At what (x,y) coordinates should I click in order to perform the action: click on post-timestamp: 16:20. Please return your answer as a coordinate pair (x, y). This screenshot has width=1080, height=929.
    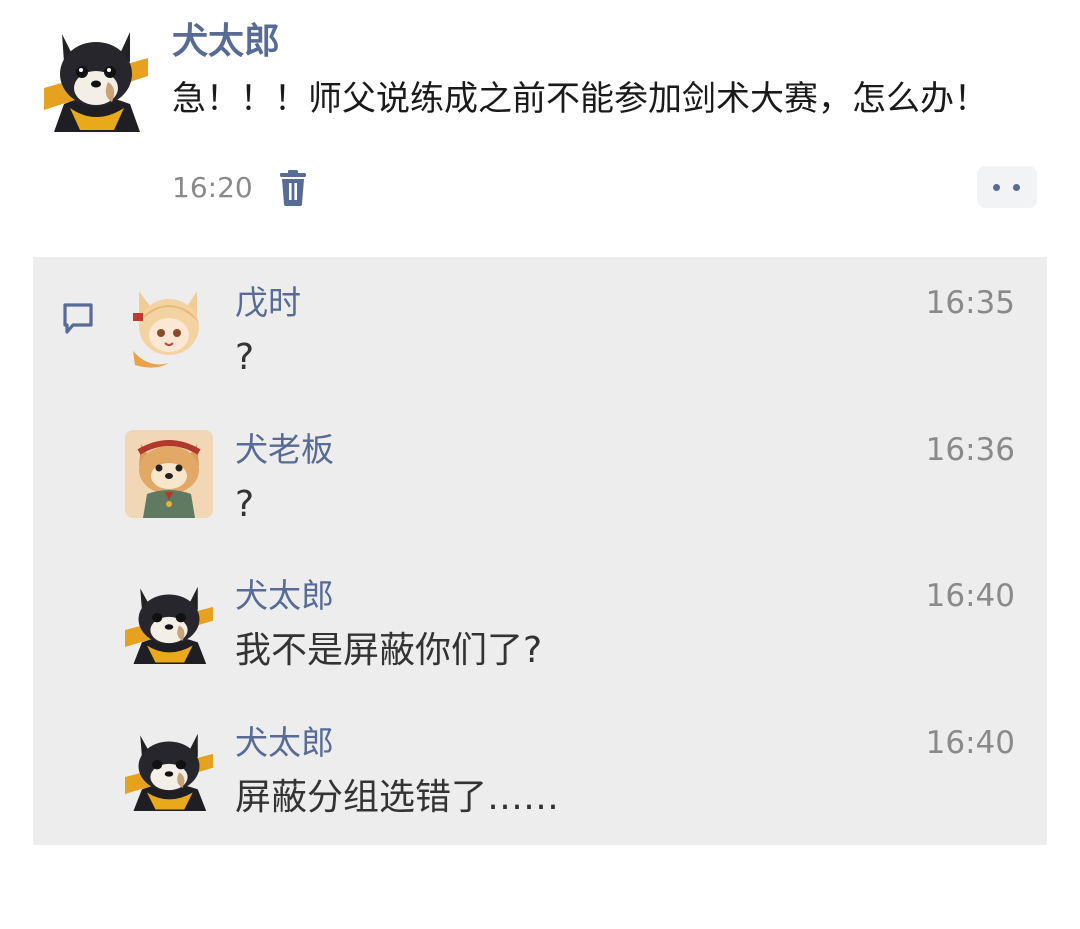
    Looking at the image, I should click on (212, 187).